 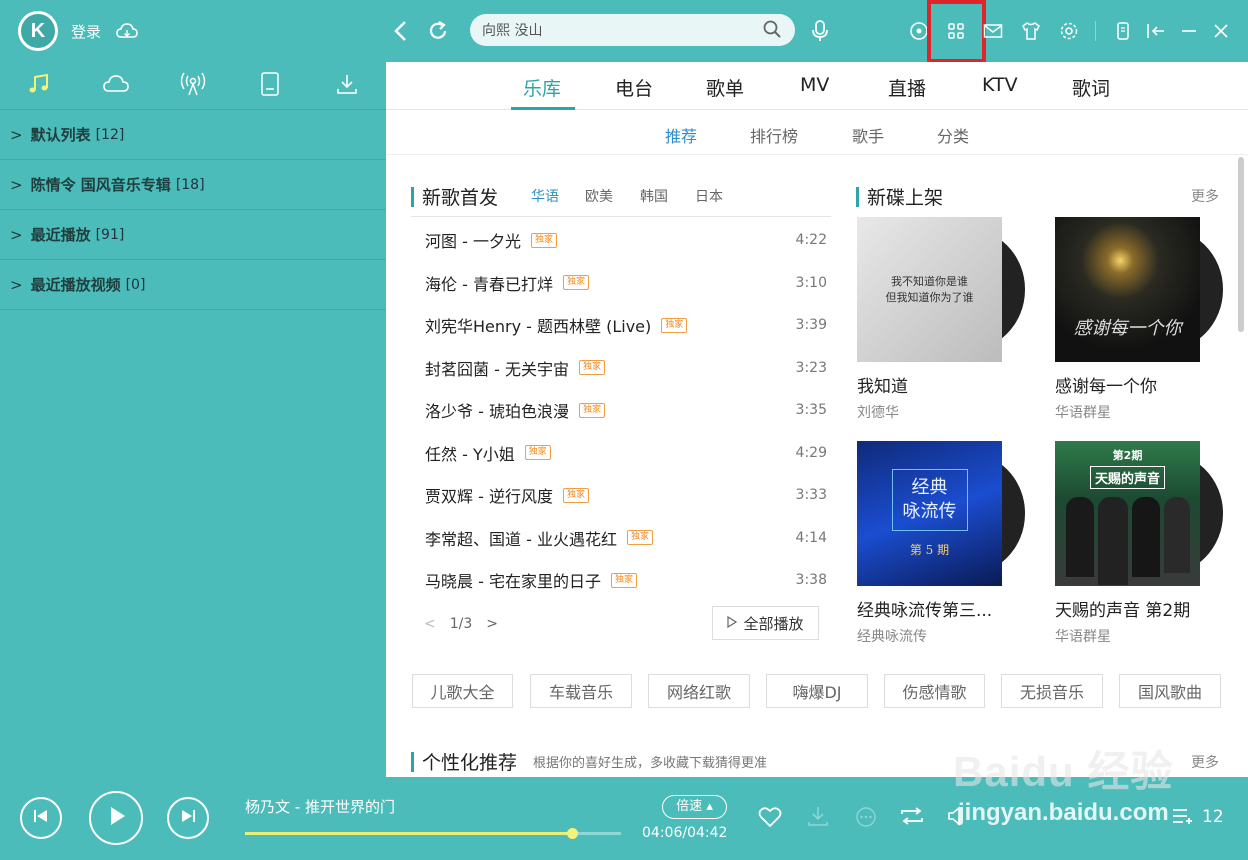 What do you see at coordinates (610, 30) in the screenshot?
I see `search-input` at bounding box center [610, 30].